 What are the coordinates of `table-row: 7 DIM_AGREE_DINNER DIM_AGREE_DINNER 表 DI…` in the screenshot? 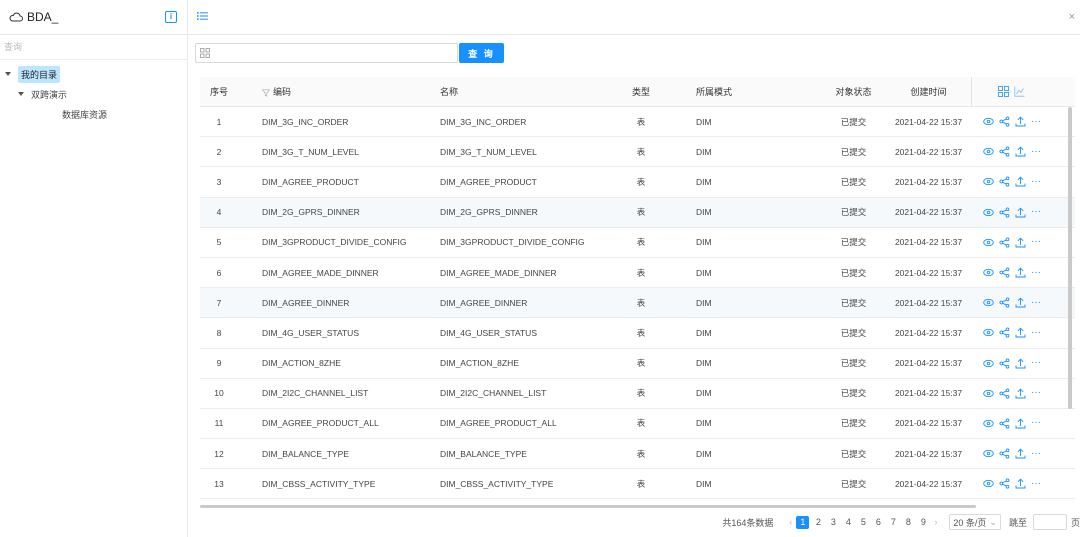 It's located at (637, 303).